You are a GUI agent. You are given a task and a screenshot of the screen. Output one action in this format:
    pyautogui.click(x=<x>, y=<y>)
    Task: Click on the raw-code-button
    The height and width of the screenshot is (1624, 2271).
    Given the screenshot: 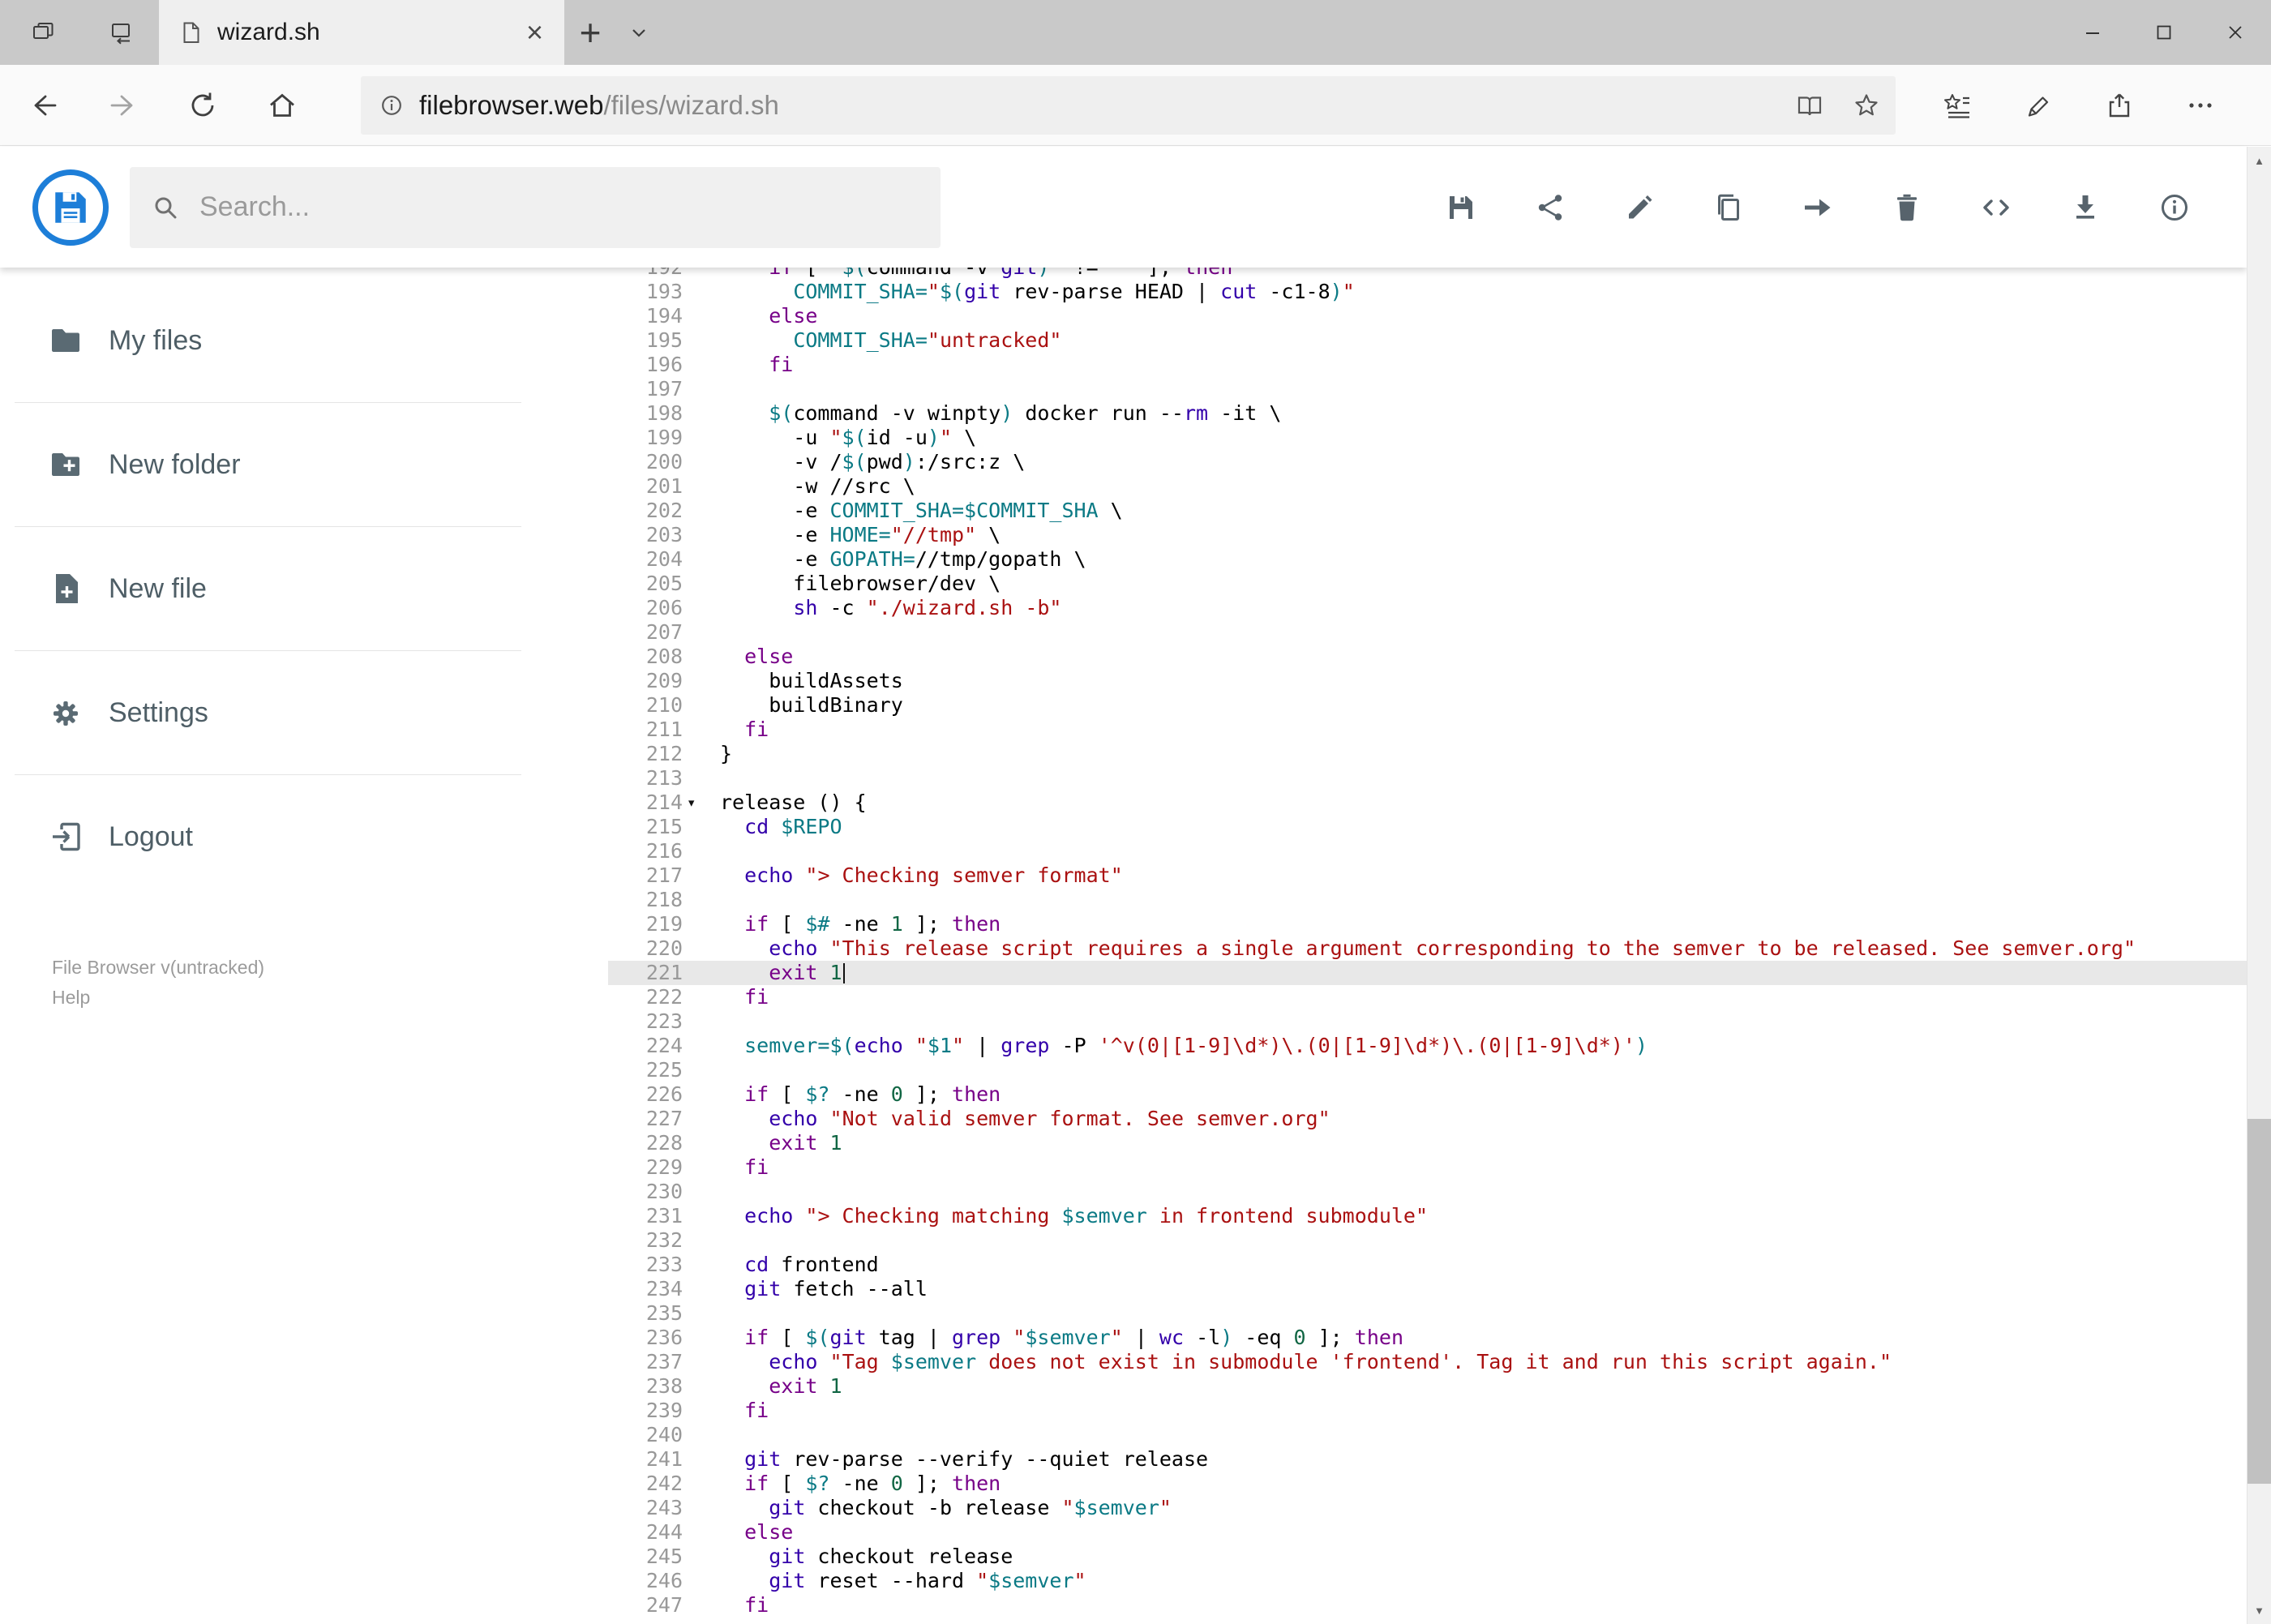 What is the action you would take?
    pyautogui.click(x=1996, y=208)
    